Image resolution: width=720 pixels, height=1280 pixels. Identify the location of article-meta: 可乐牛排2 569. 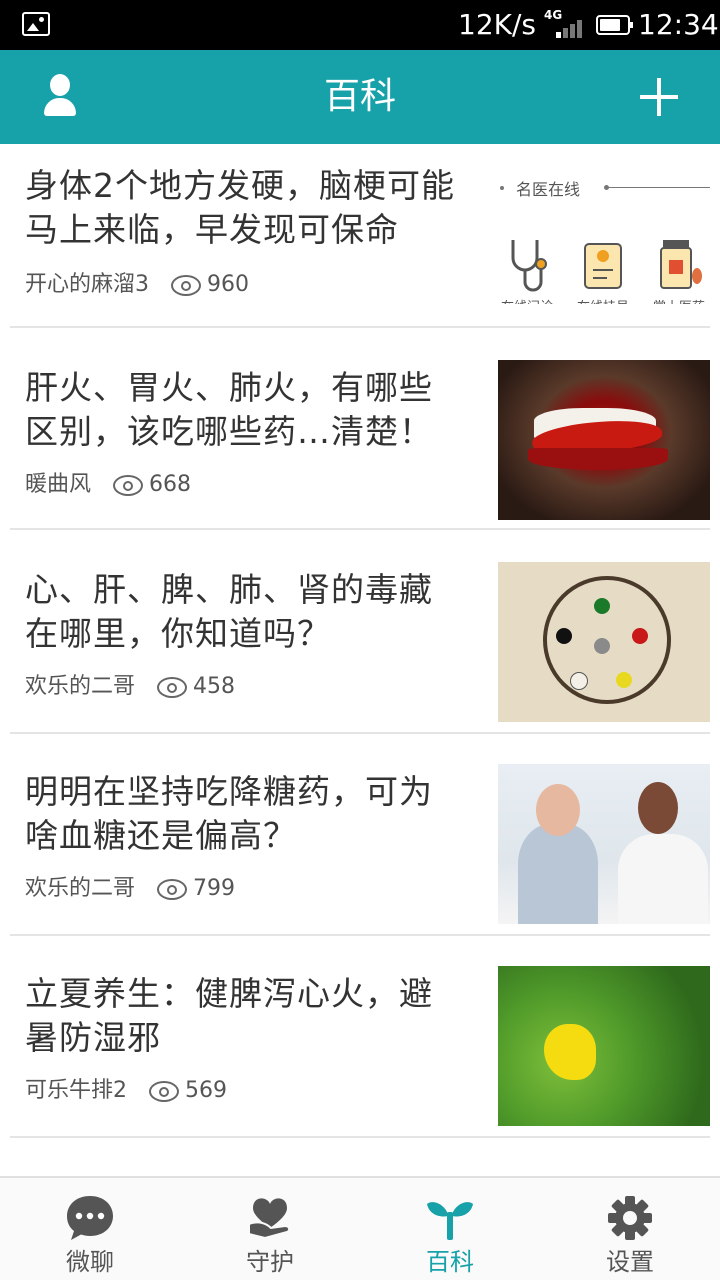
(126, 1091).